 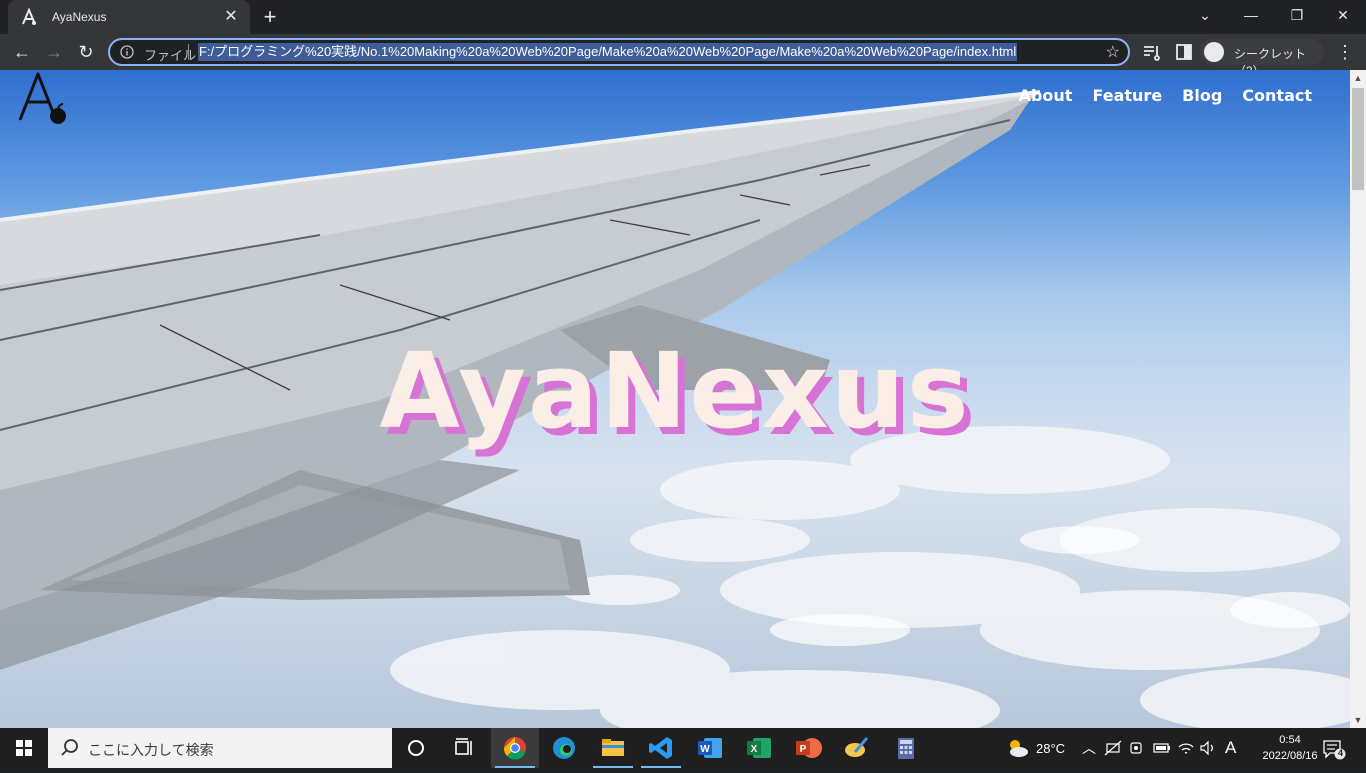 I want to click on tab-close-icon: ✕, so click(x=231, y=17).